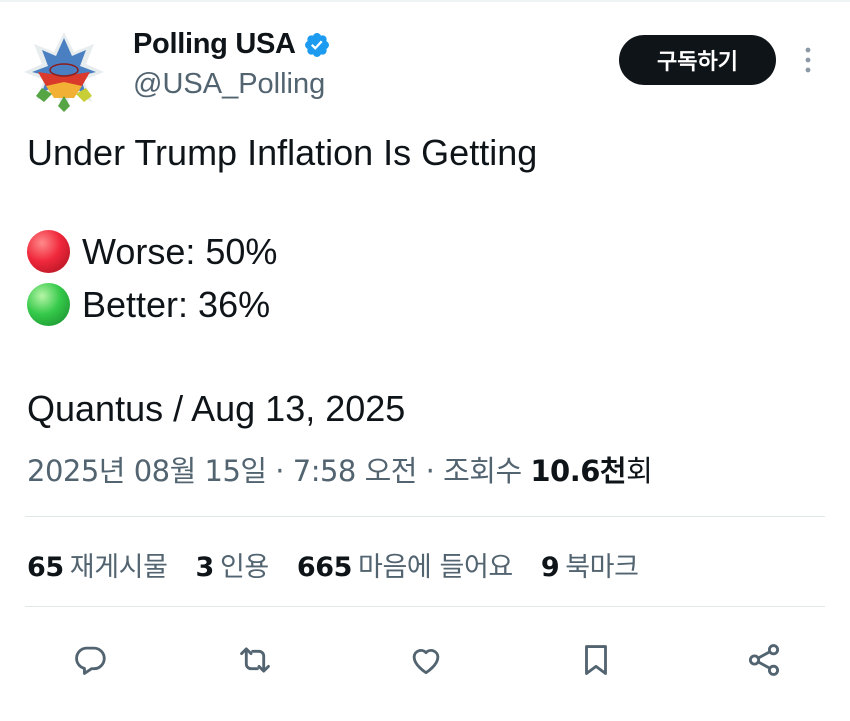 This screenshot has height=721, width=850. I want to click on poll-result-better-text: Better: 36%, so click(176, 304).